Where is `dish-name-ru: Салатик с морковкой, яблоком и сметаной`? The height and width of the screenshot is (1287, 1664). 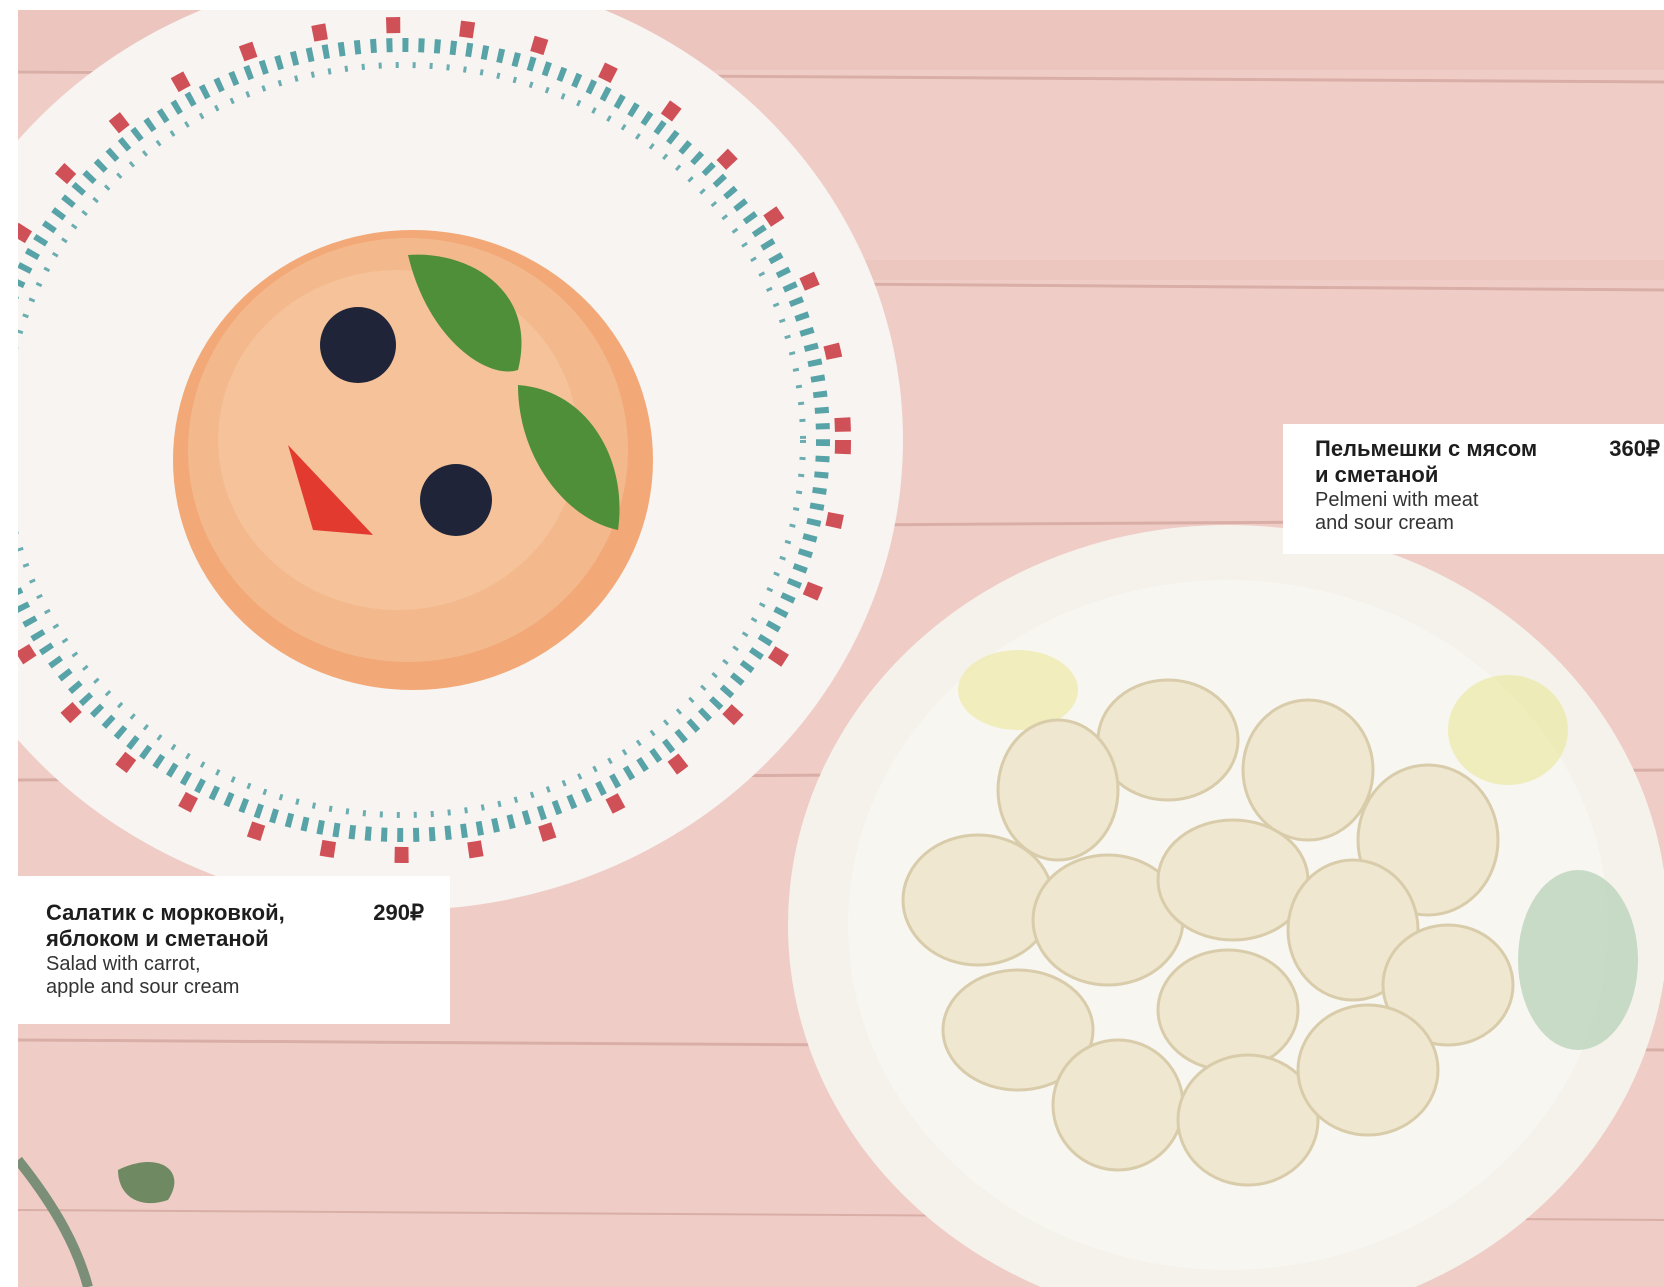
dish-name-ru: Салатик с морковкой, яблоком и сметаной is located at coordinates (165, 925).